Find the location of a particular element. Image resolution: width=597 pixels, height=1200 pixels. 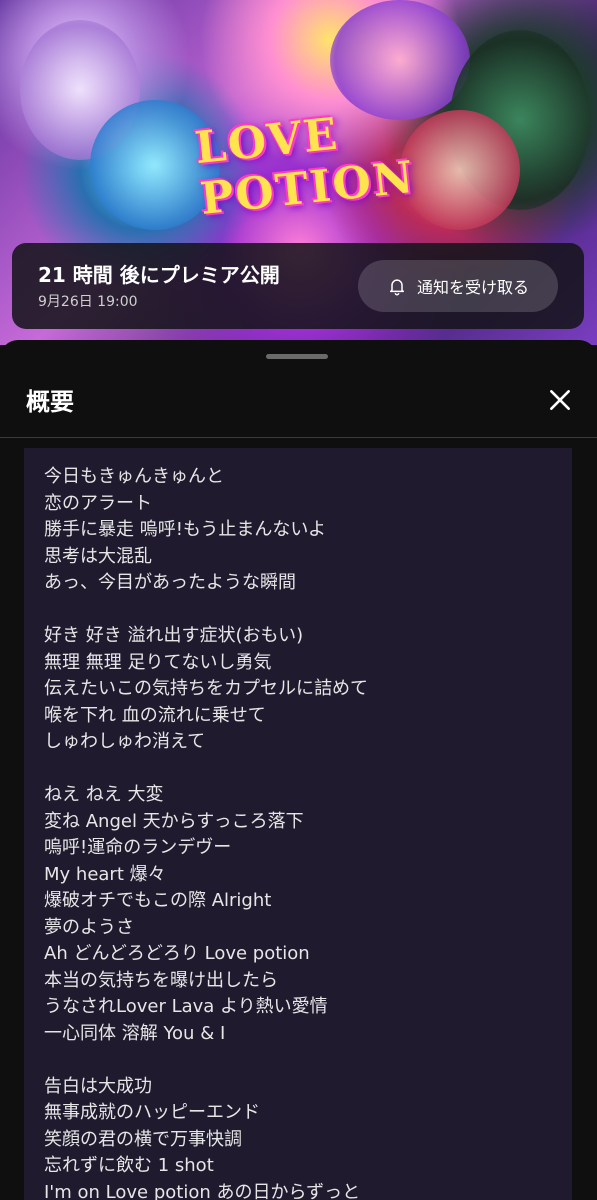

close-button is located at coordinates (560, 400).